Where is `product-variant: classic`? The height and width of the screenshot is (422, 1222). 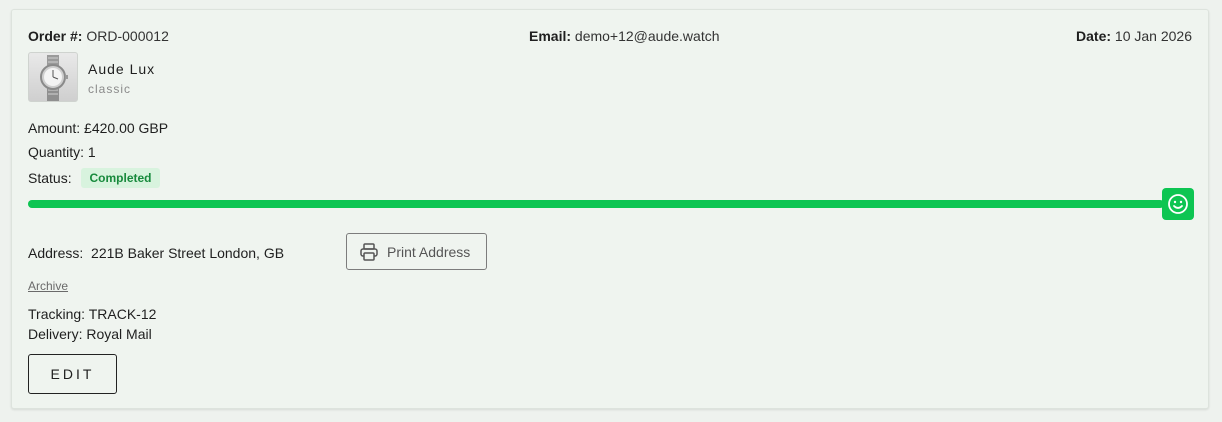
product-variant: classic is located at coordinates (110, 89).